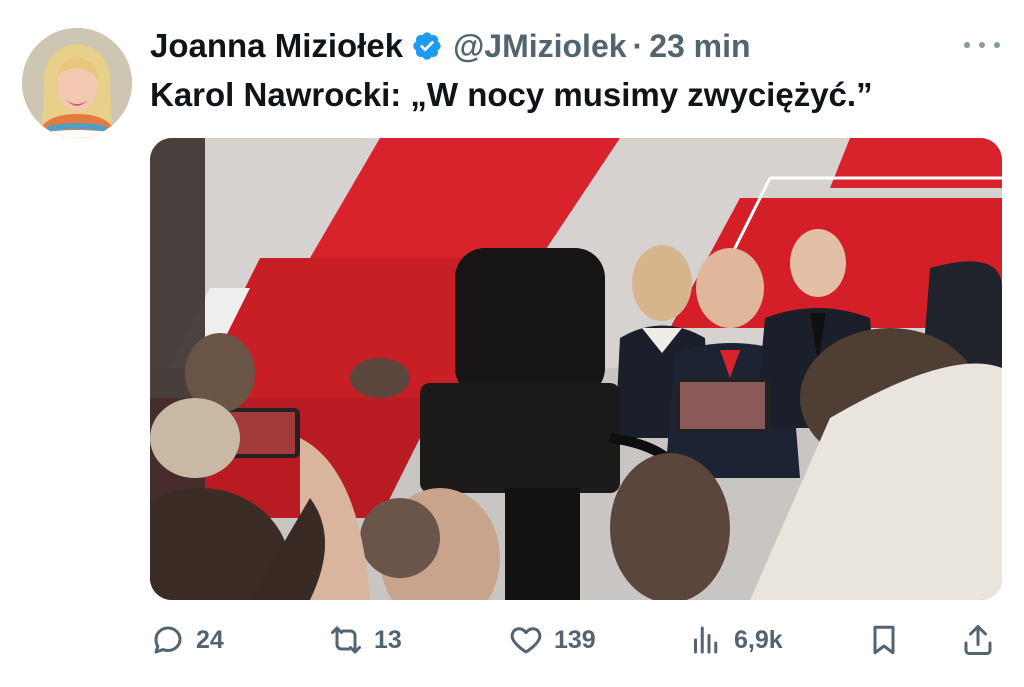  I want to click on verified-badge-icon, so click(427, 46).